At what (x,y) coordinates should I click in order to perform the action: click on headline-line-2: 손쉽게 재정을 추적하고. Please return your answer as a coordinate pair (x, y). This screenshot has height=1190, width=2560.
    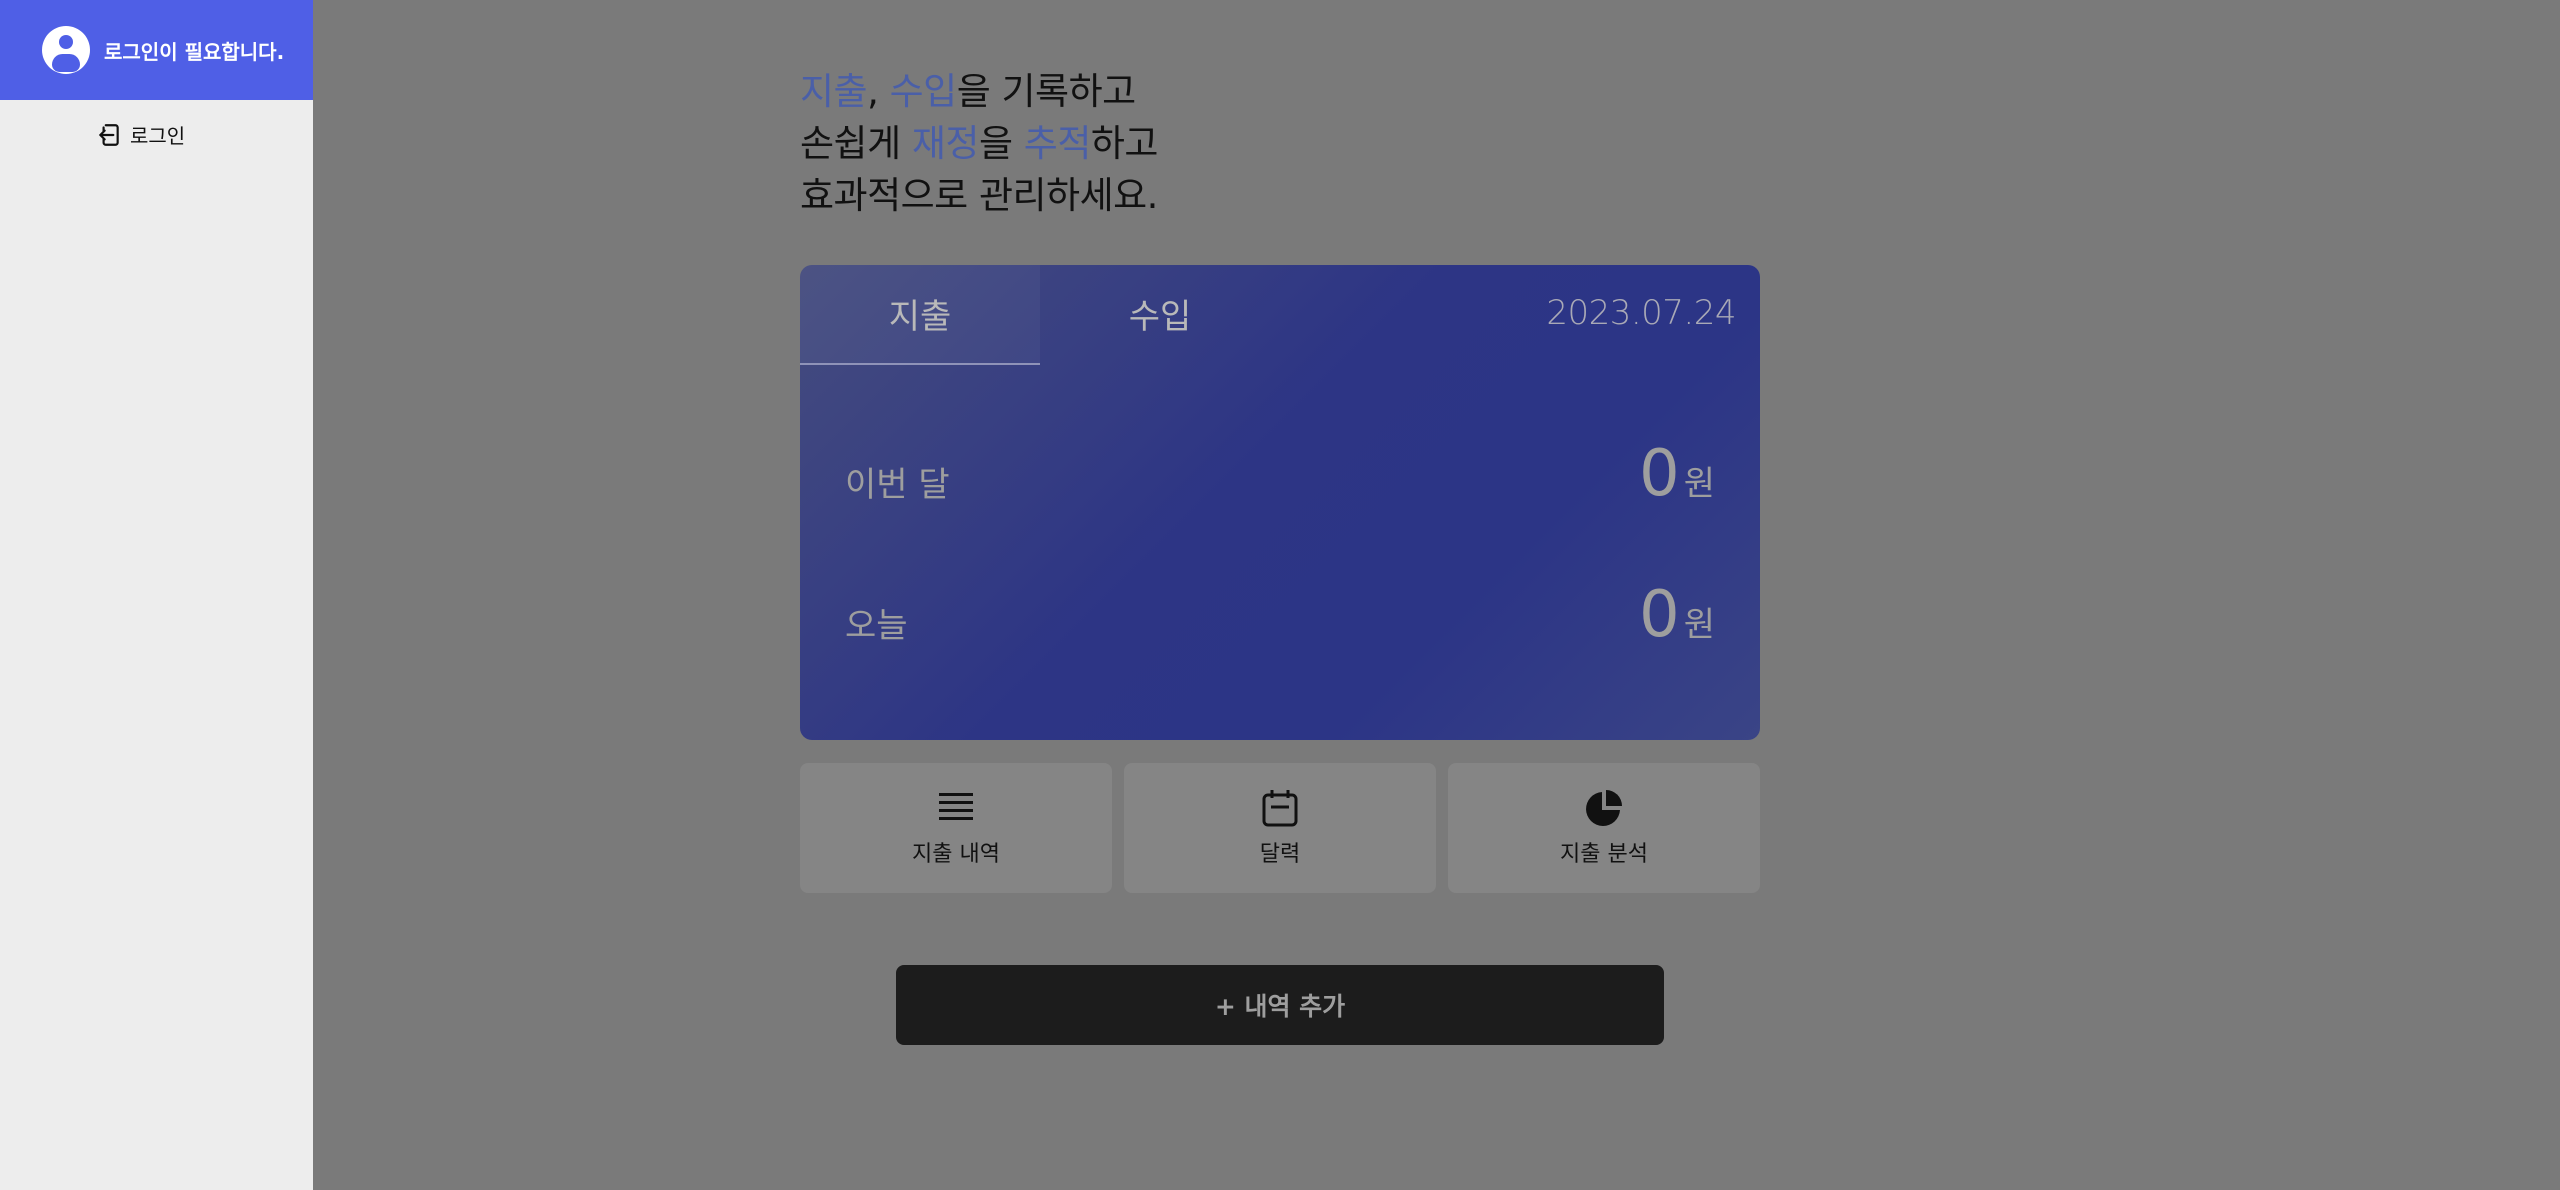
    Looking at the image, I should click on (979, 144).